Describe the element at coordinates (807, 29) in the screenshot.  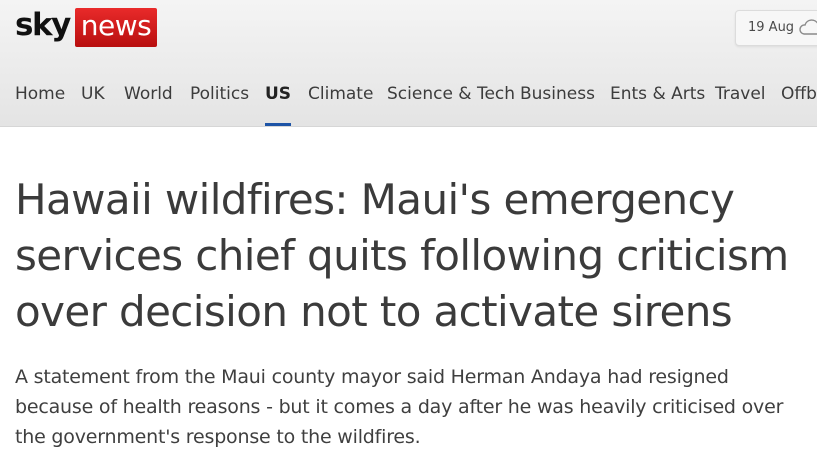
I see `cloud-icon` at that location.